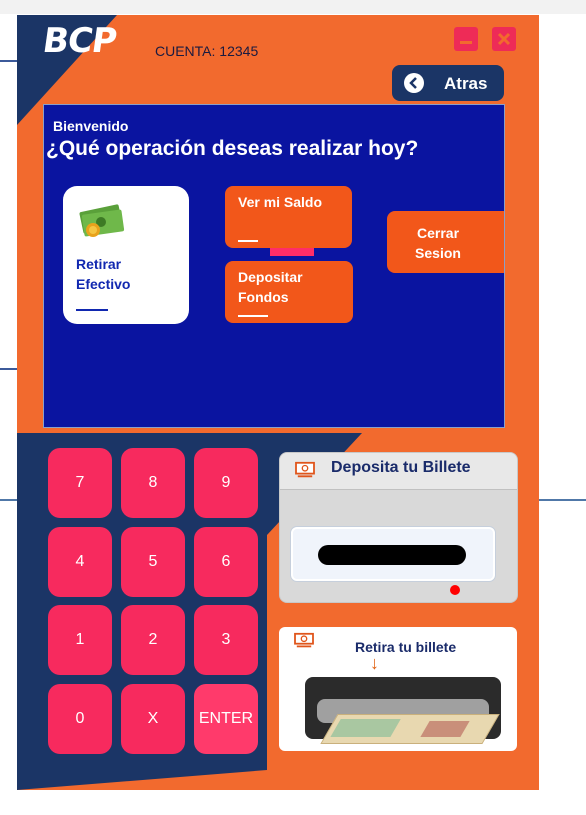 This screenshot has height=815, width=586. Describe the element at coordinates (226, 640) in the screenshot. I see `key-3: 3` at that location.